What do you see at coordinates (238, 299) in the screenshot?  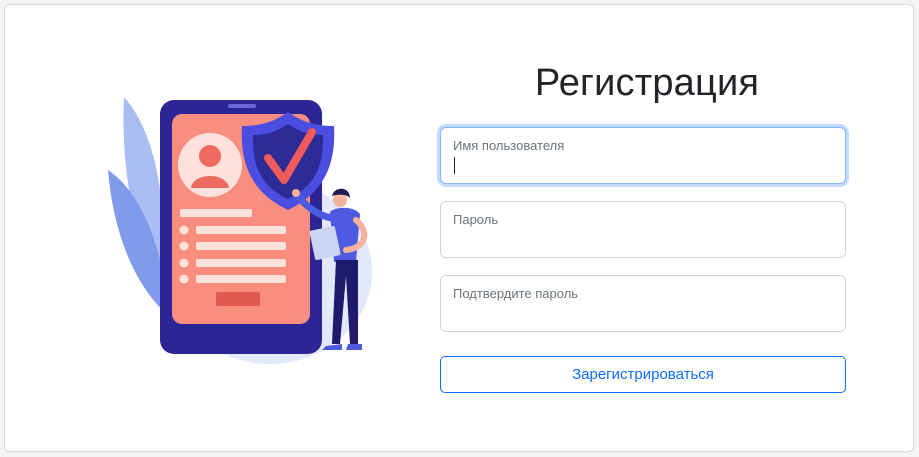 I see `screen-button` at bounding box center [238, 299].